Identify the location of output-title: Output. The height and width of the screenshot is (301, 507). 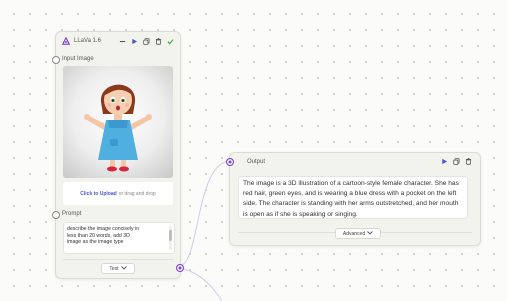
(256, 162).